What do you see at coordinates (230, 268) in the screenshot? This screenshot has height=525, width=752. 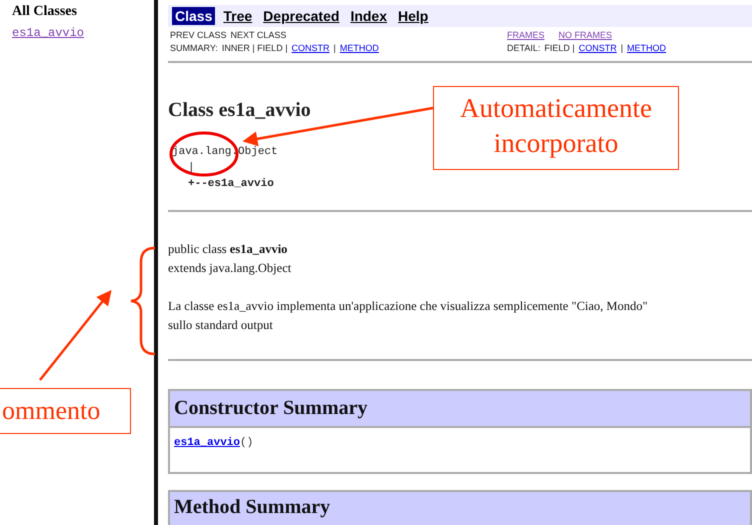 I see `declaration-line: extends java.lang.Object` at bounding box center [230, 268].